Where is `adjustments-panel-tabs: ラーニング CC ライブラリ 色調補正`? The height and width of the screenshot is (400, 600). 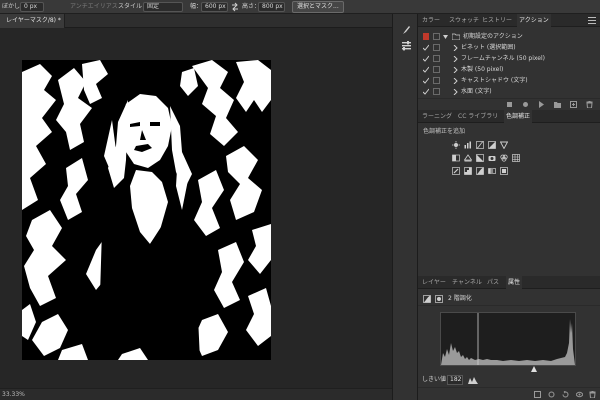
adjustments-panel-tabs: ラーニング CC ライブラリ 色調補正 is located at coordinates (509, 116).